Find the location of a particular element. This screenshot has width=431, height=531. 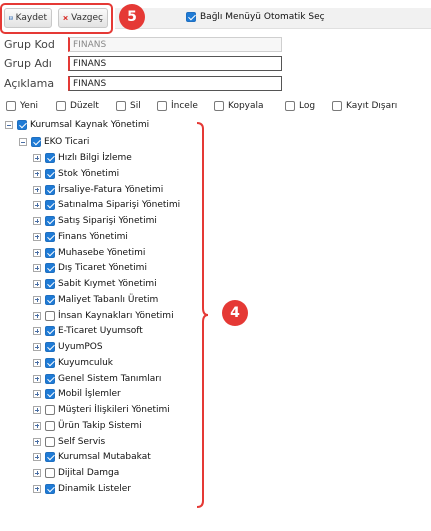

tree-module-item: Sabit Kıymet Yönetimi is located at coordinates (95, 284).